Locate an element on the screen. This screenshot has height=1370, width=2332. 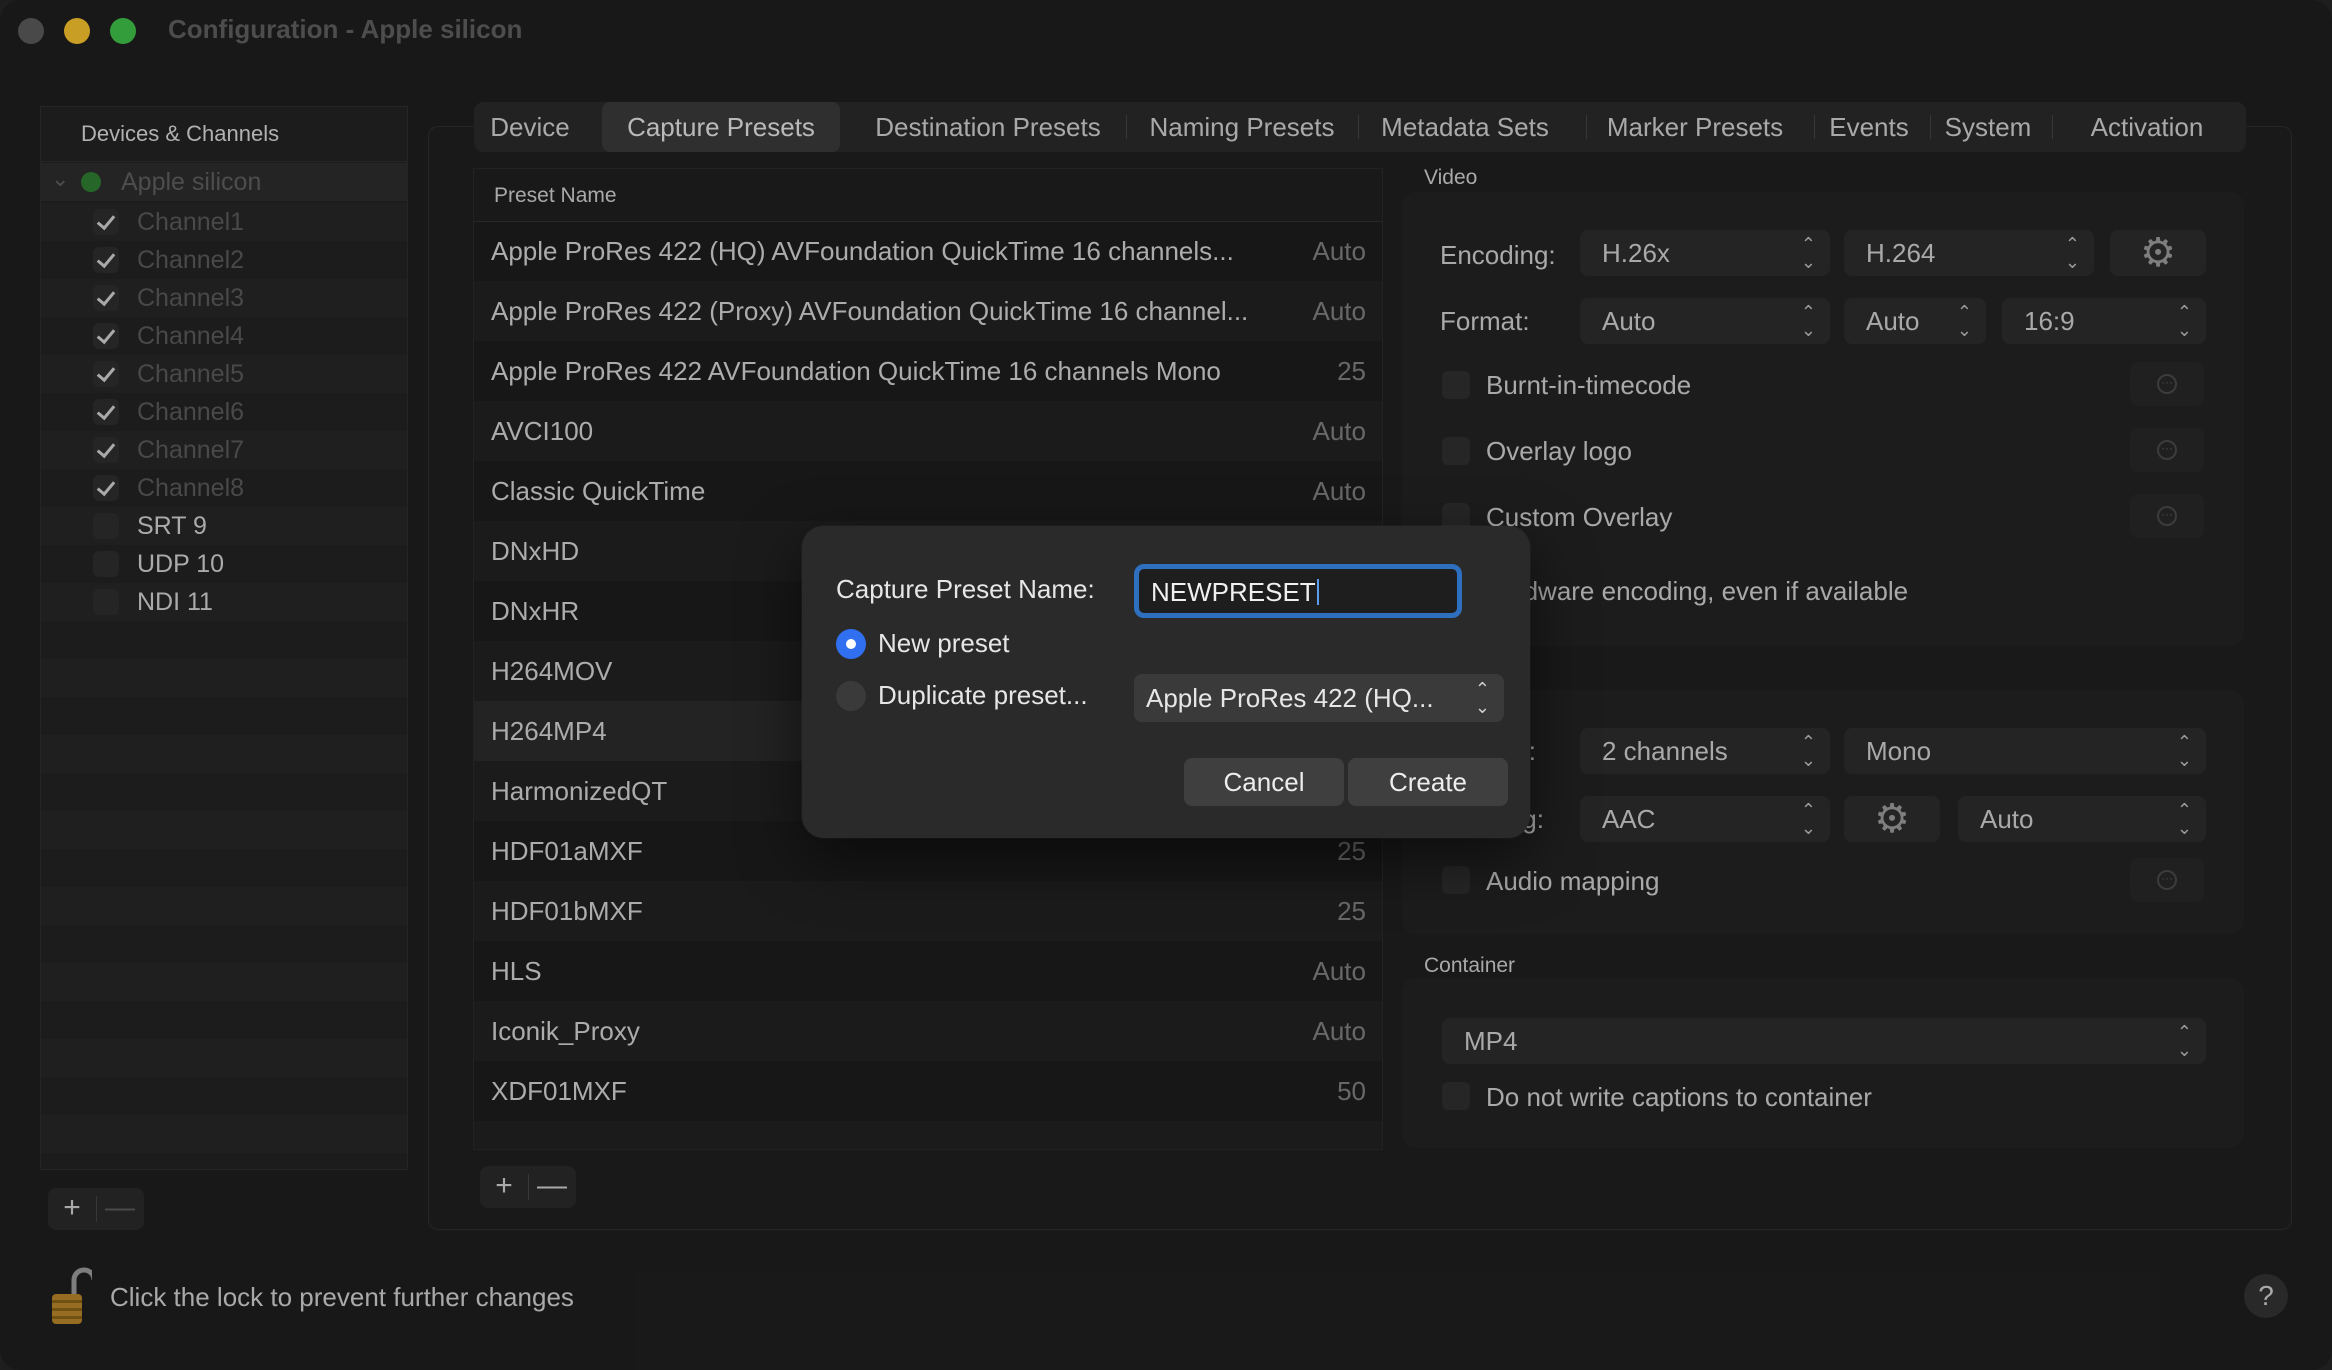
close-window-button is located at coordinates (31, 31).